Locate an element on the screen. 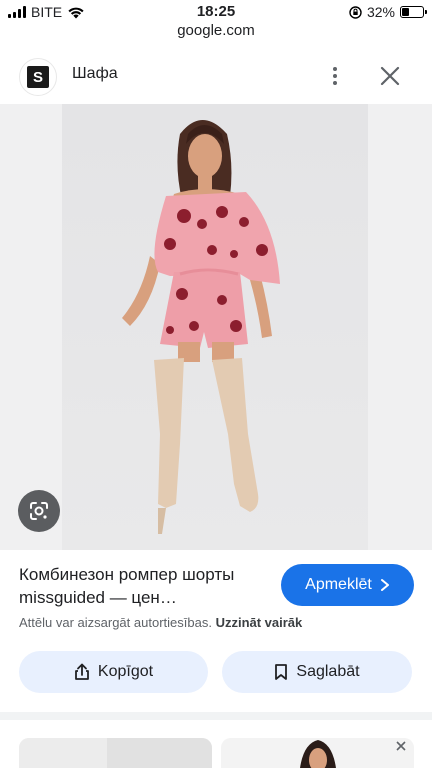 Image resolution: width=432 pixels, height=768 pixels. copyright-text: Attēlu var aizsargāt autortiesības. is located at coordinates (115, 622).